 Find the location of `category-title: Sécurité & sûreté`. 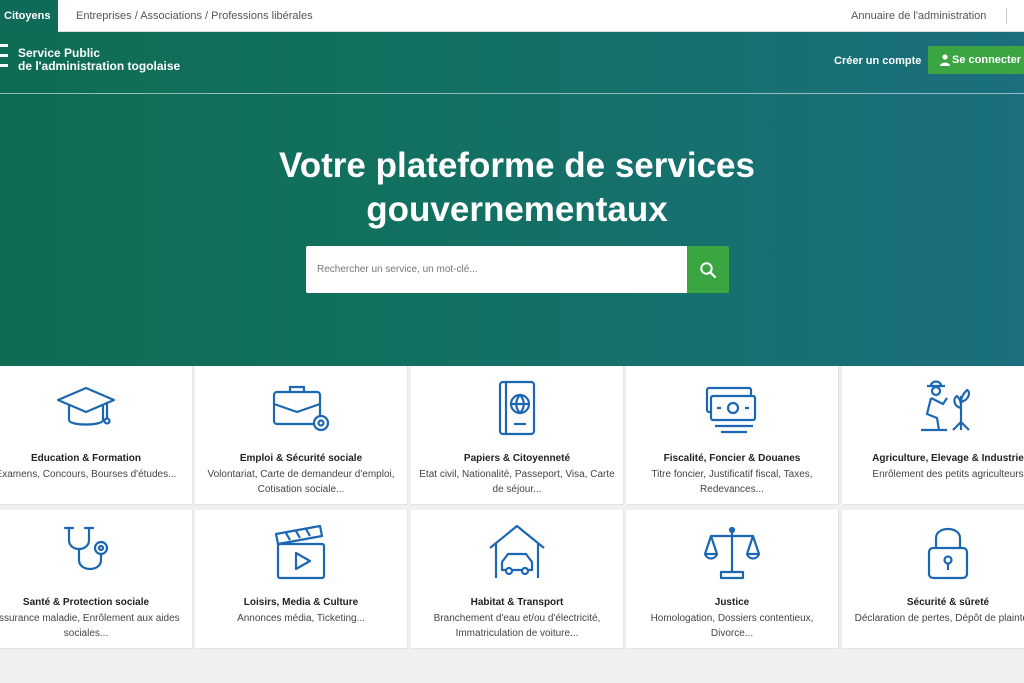

category-title: Sécurité & sûreté is located at coordinates (948, 602).